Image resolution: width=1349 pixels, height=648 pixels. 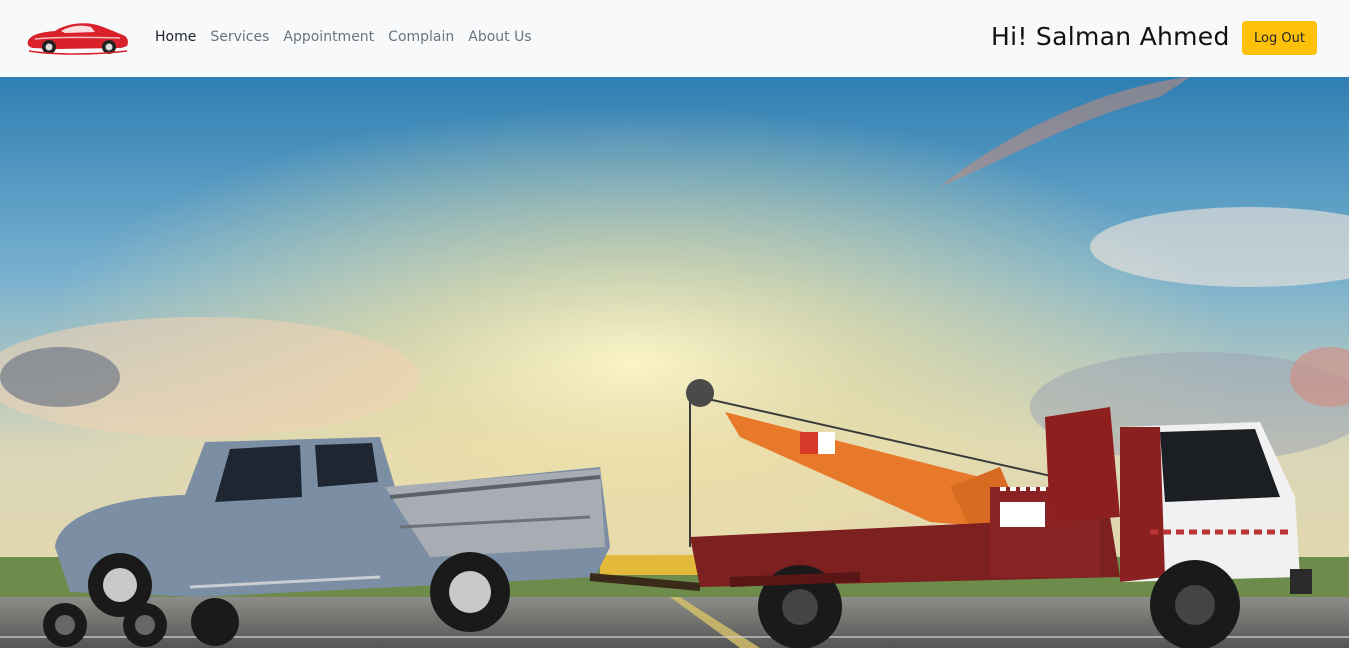 What do you see at coordinates (421, 37) in the screenshot?
I see `nav-item-complain: Complain` at bounding box center [421, 37].